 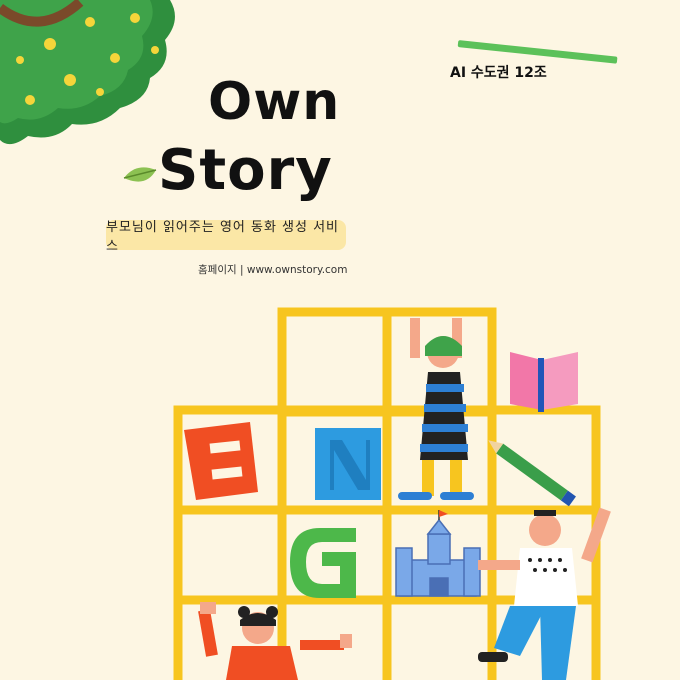 I want to click on letter-n-block, so click(x=348, y=464).